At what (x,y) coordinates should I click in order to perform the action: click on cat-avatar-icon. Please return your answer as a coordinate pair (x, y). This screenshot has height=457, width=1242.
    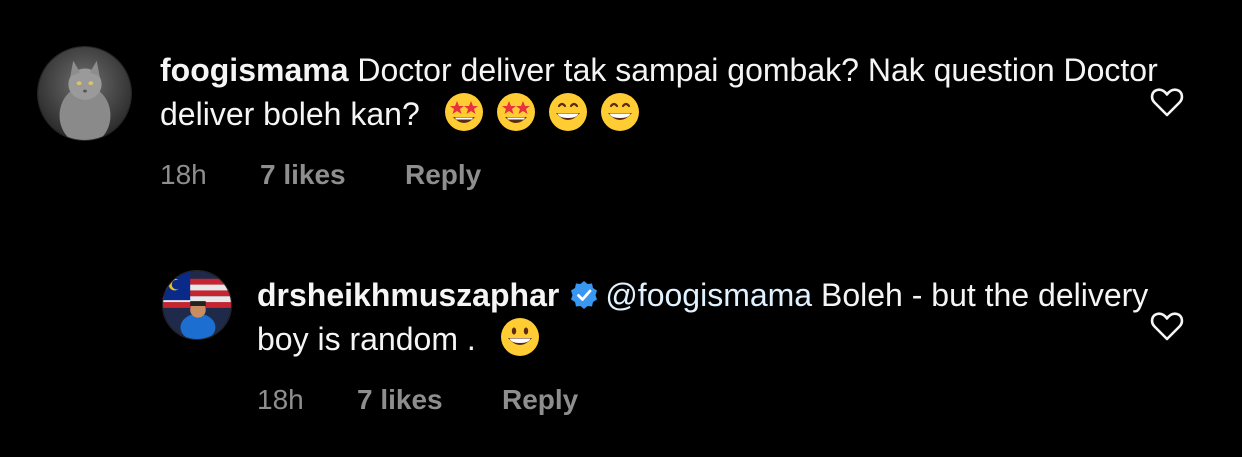
    Looking at the image, I should click on (84, 93).